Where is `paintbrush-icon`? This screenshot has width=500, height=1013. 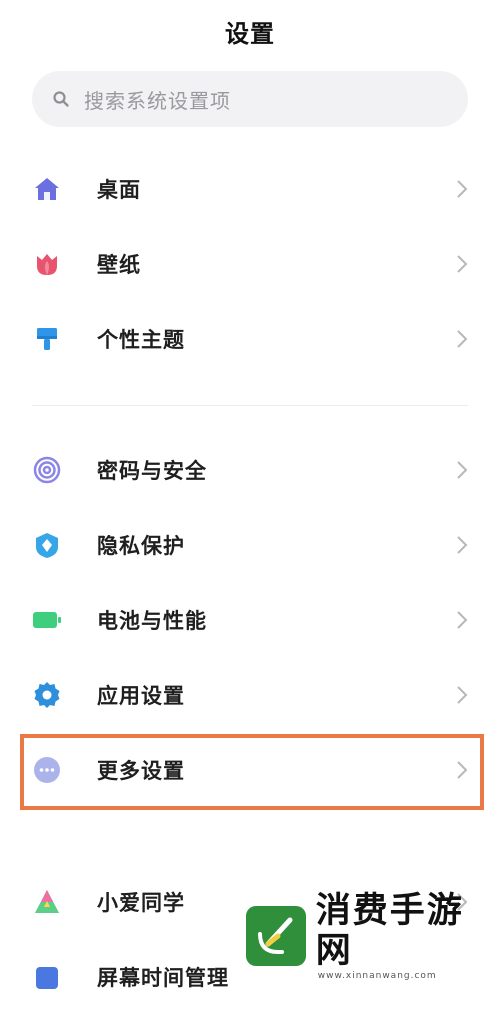 paintbrush-icon is located at coordinates (47, 339).